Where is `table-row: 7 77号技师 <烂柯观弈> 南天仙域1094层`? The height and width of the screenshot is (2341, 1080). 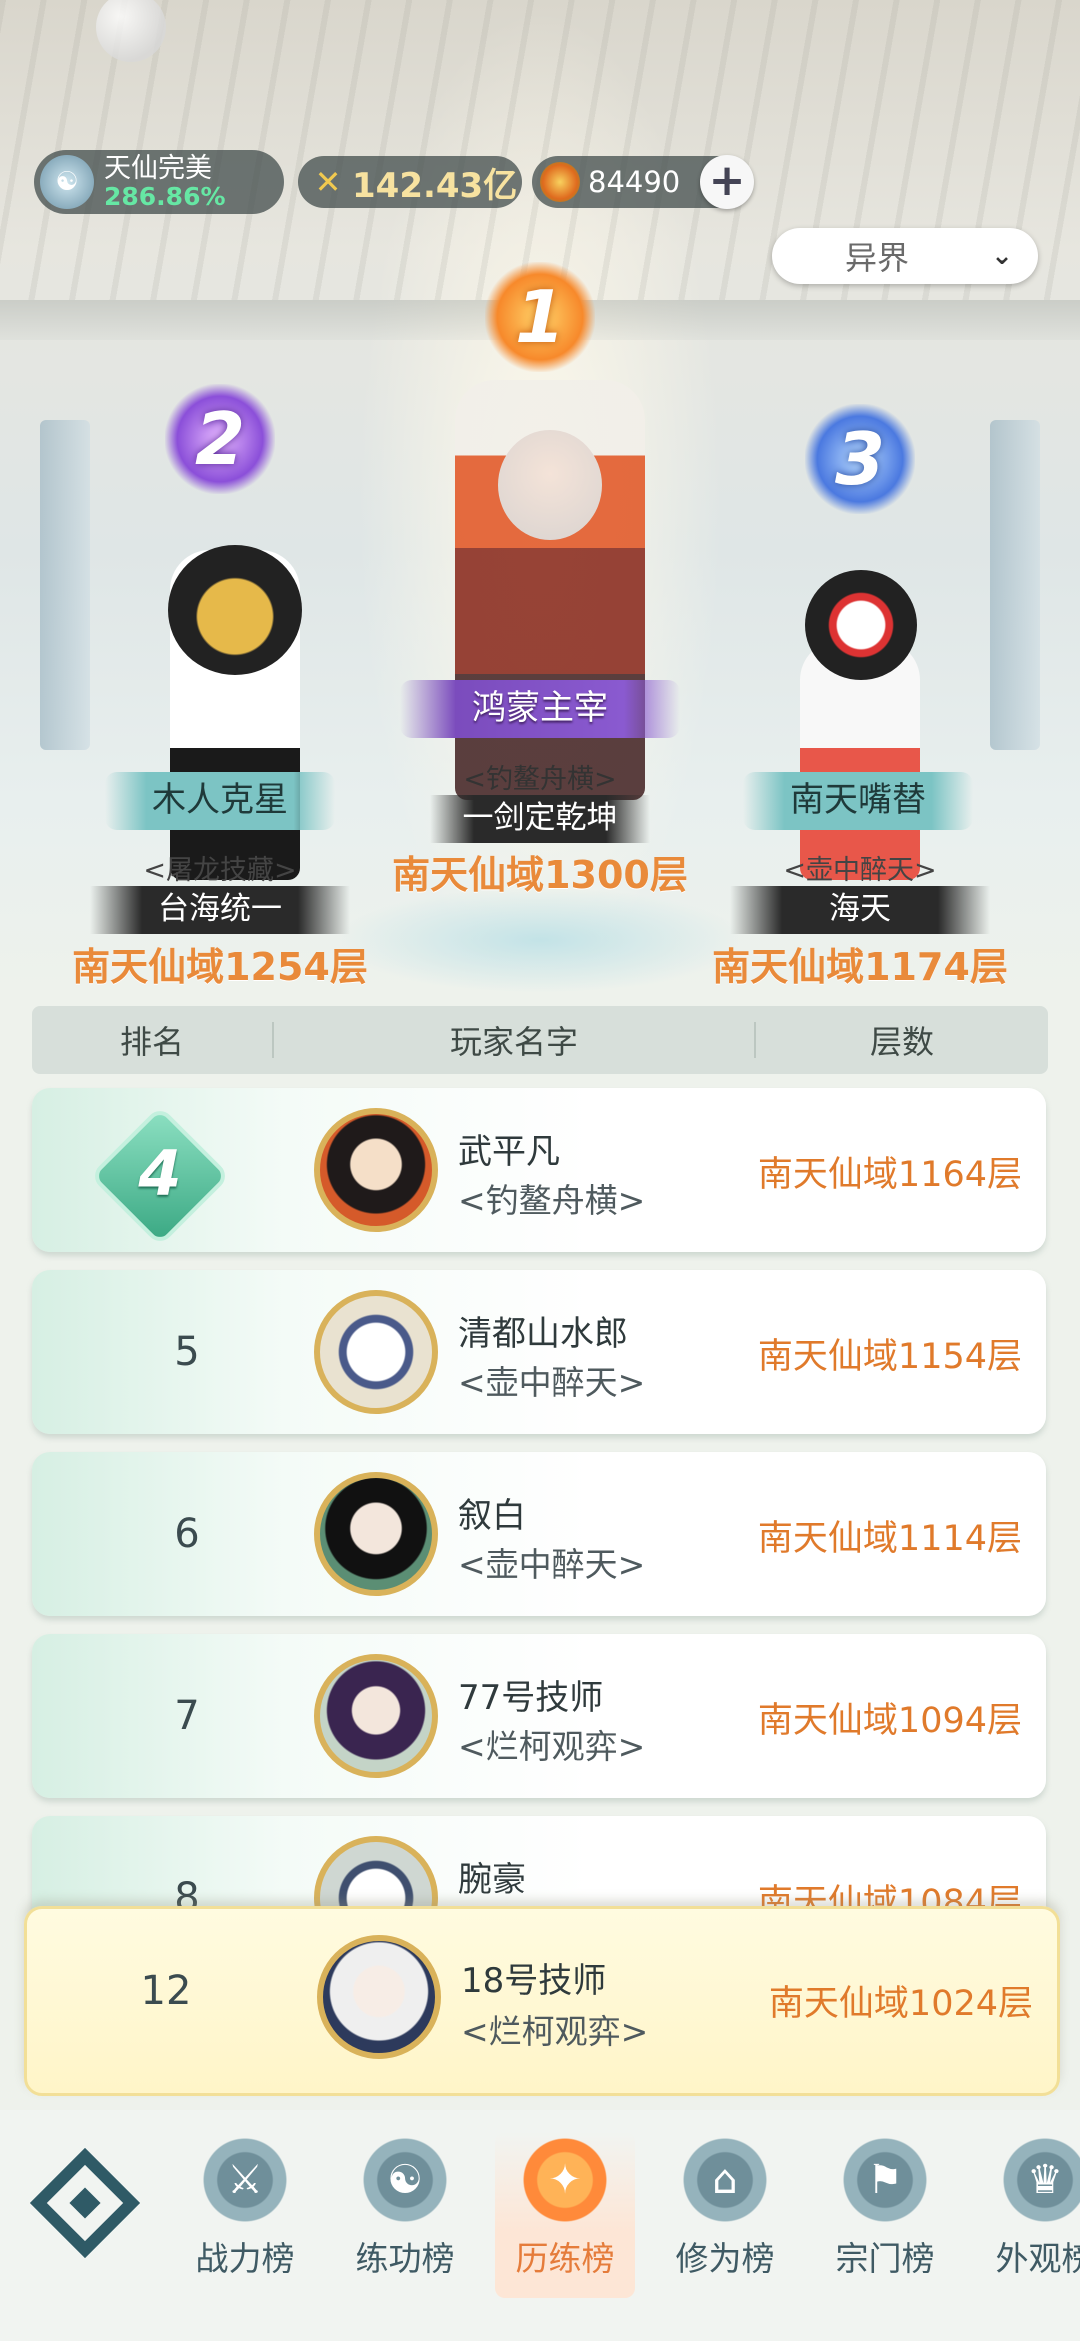 table-row: 7 77号技师 <烂柯观弈> 南天仙域1094层 is located at coordinates (539, 1716).